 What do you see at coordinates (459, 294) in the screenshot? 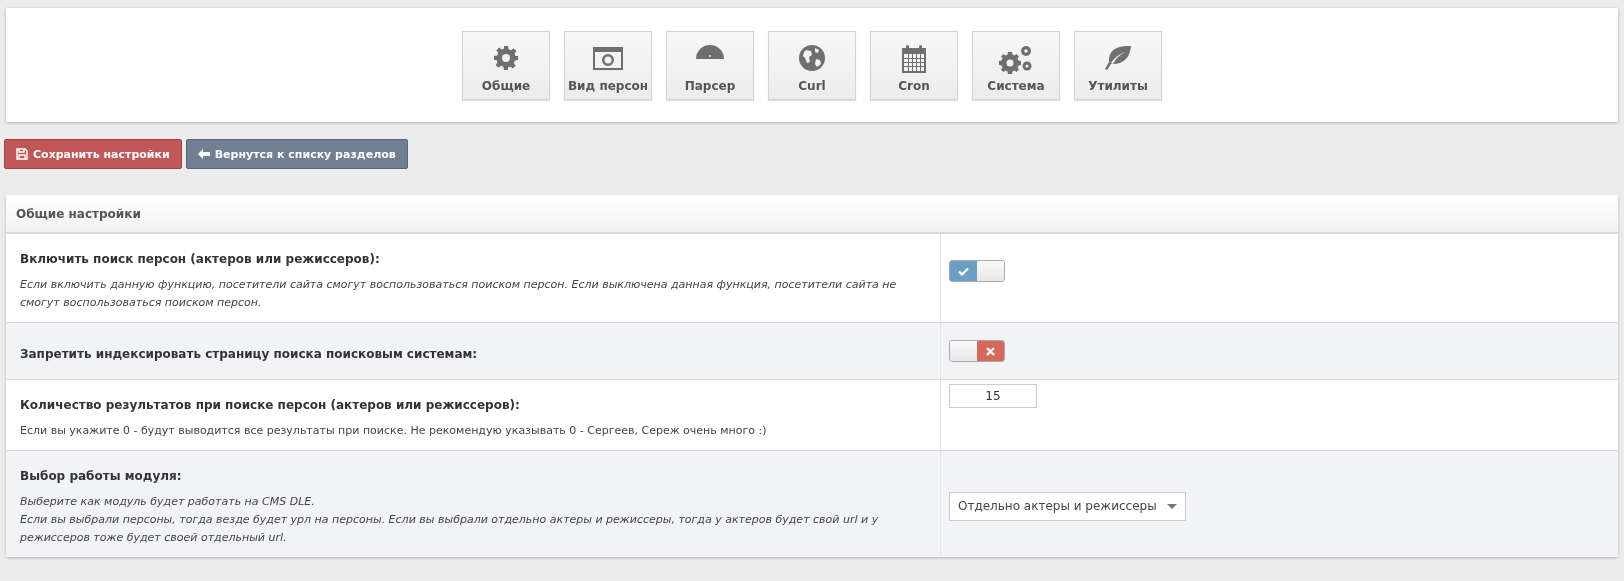
I see `setting-description: Если включить данную функцию, посетители сайта смогут воспользоваться поиском персон. Если выключена данная функция, посетители сайта не смогут воспользоваться поиском персон.` at bounding box center [459, 294].